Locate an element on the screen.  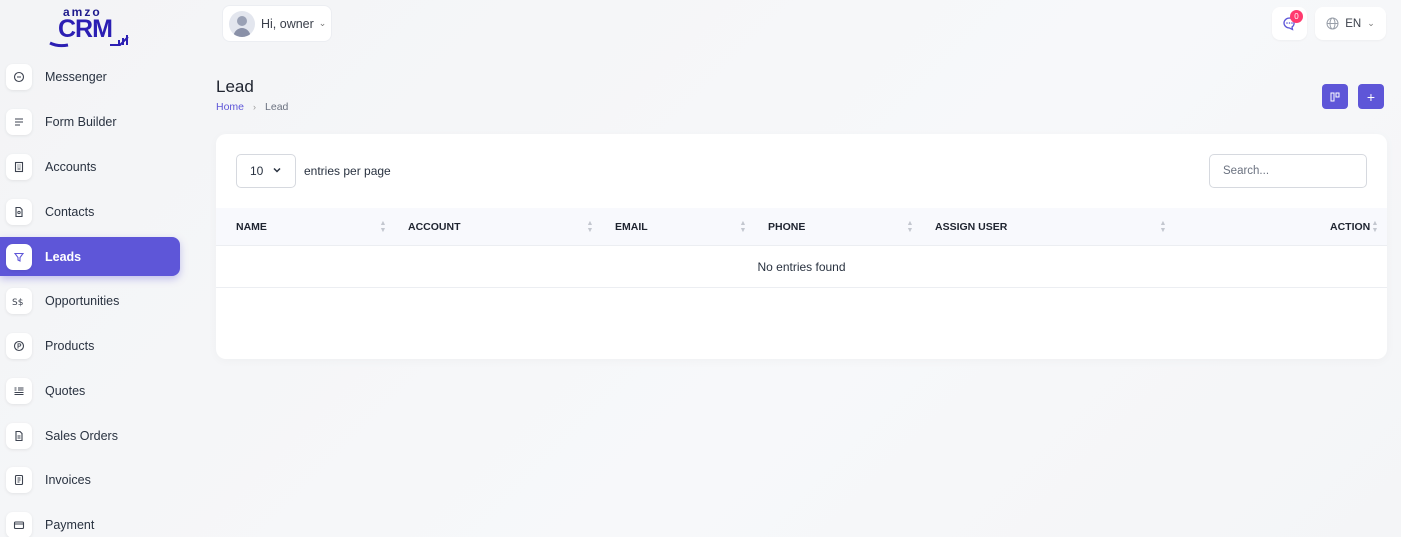
invoice-icon is located at coordinates (19, 479).